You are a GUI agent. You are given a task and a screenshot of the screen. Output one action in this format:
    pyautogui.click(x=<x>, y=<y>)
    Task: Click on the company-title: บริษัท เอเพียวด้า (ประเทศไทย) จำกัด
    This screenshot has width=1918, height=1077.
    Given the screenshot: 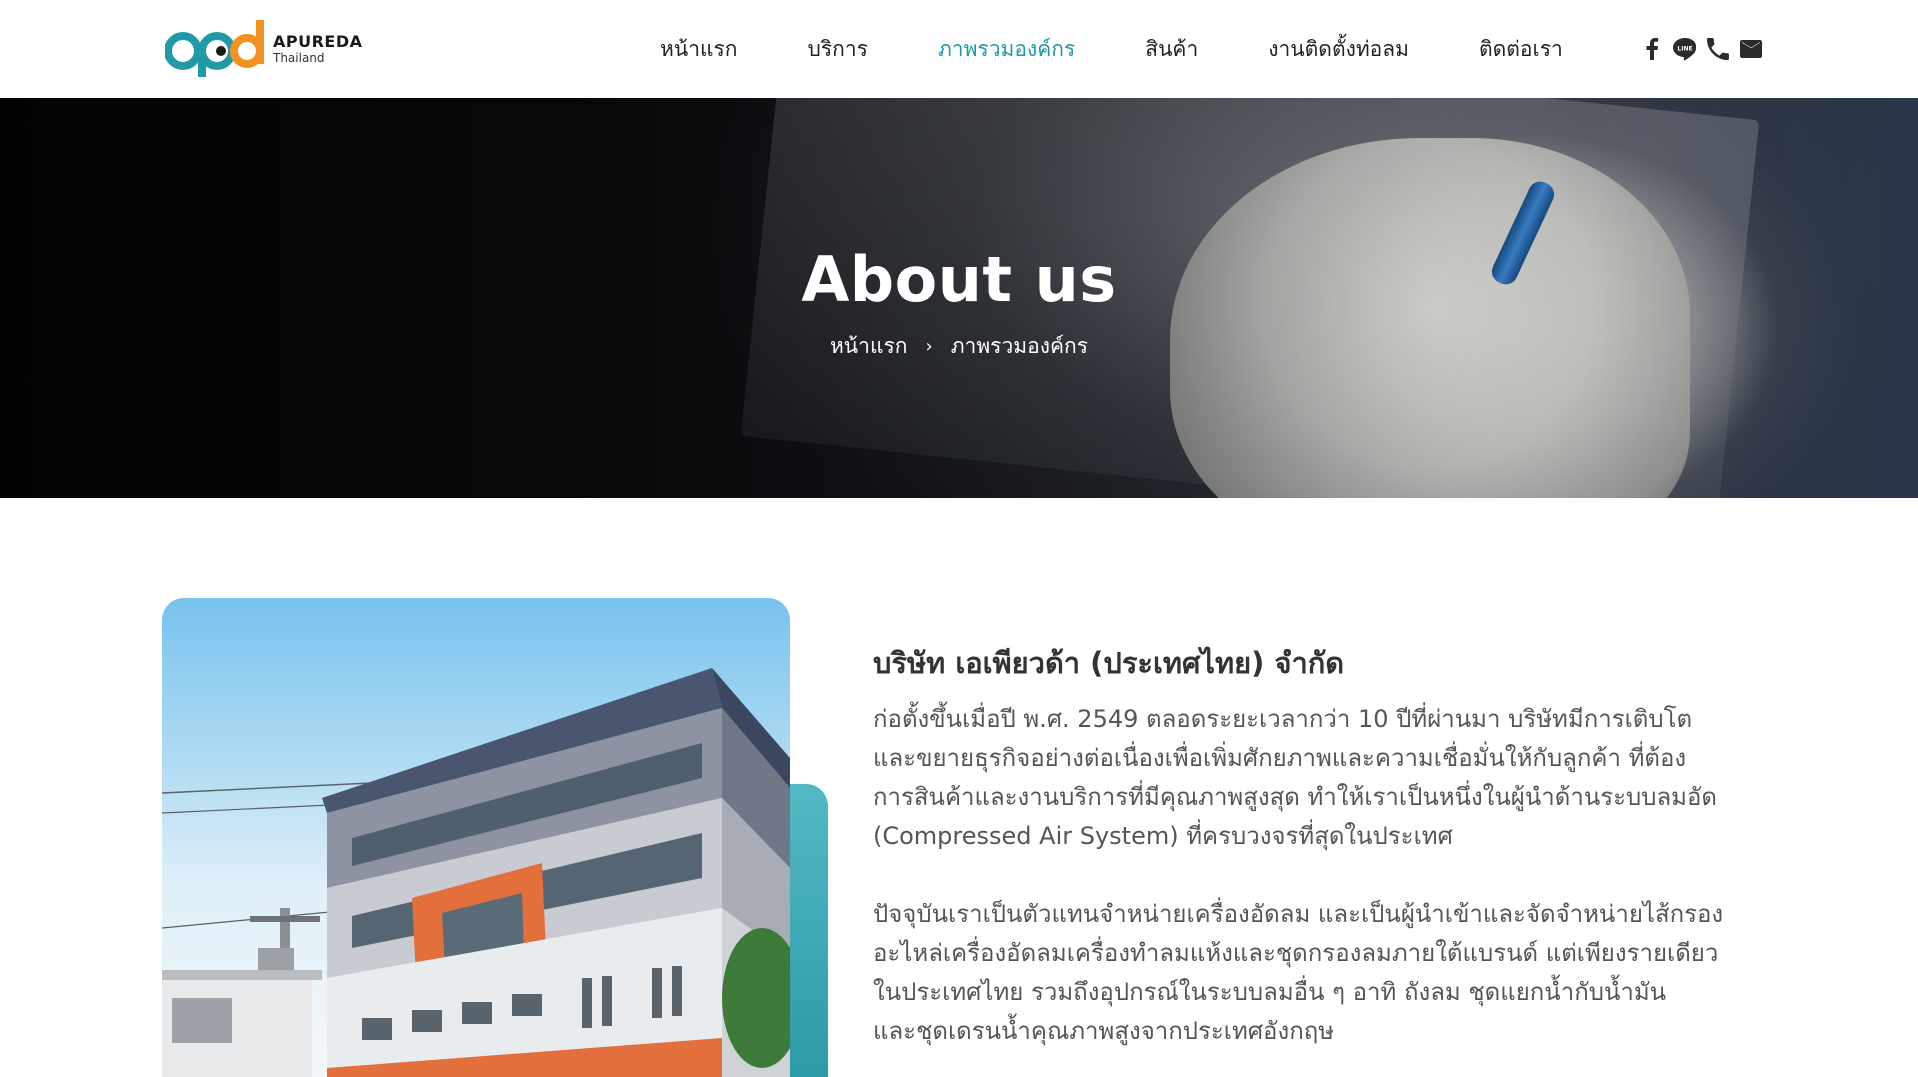 What is the action you would take?
    pyautogui.click(x=1109, y=663)
    